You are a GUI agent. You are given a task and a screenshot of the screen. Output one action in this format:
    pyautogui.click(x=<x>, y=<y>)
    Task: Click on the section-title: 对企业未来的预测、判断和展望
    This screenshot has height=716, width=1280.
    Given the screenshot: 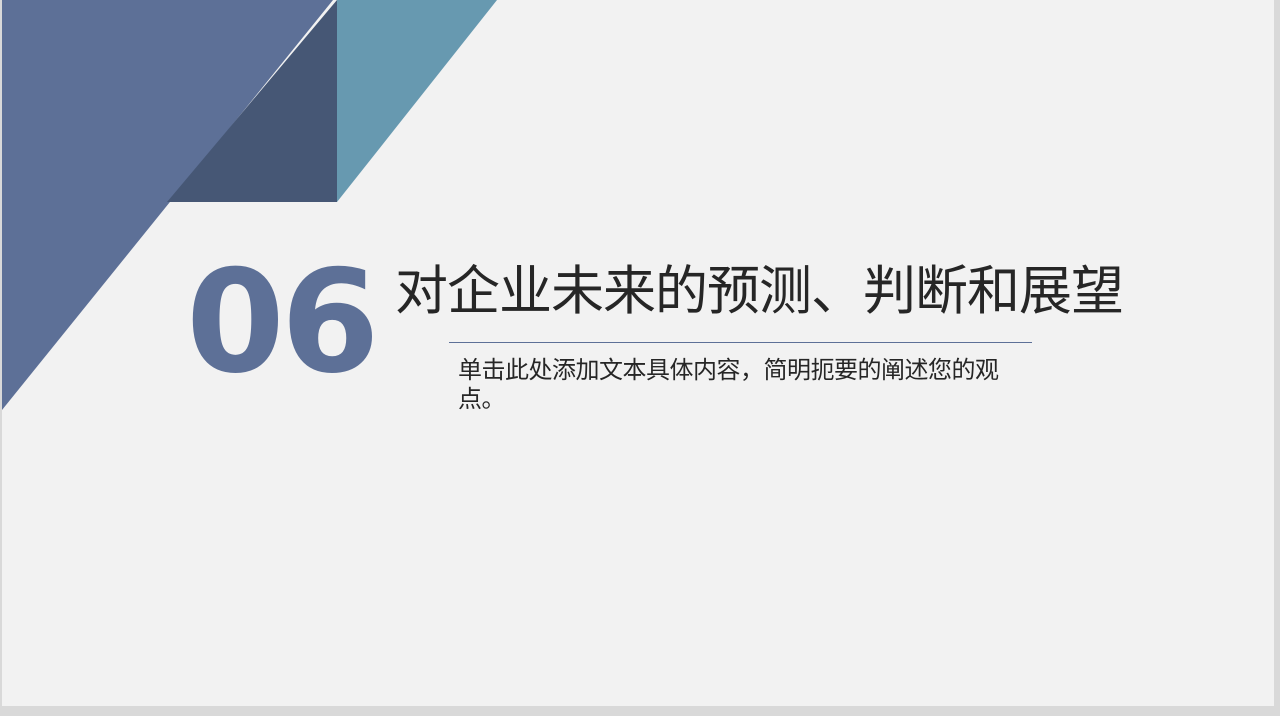 What is the action you would take?
    pyautogui.click(x=759, y=291)
    